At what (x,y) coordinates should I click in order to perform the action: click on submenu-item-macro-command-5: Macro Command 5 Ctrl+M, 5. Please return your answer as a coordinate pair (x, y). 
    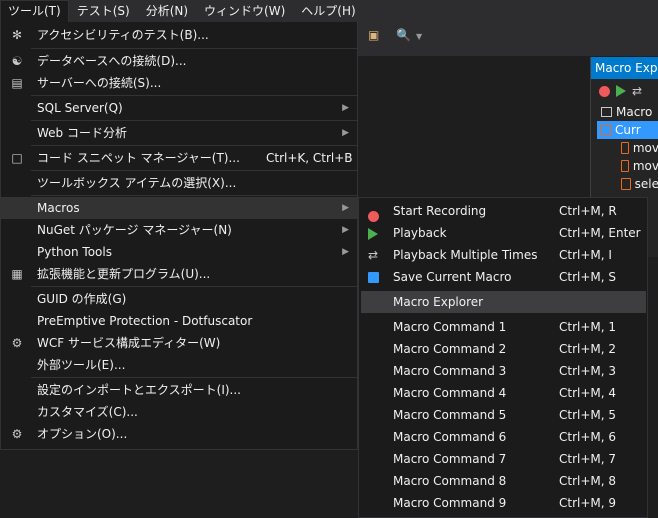
    Looking at the image, I should click on (503, 415).